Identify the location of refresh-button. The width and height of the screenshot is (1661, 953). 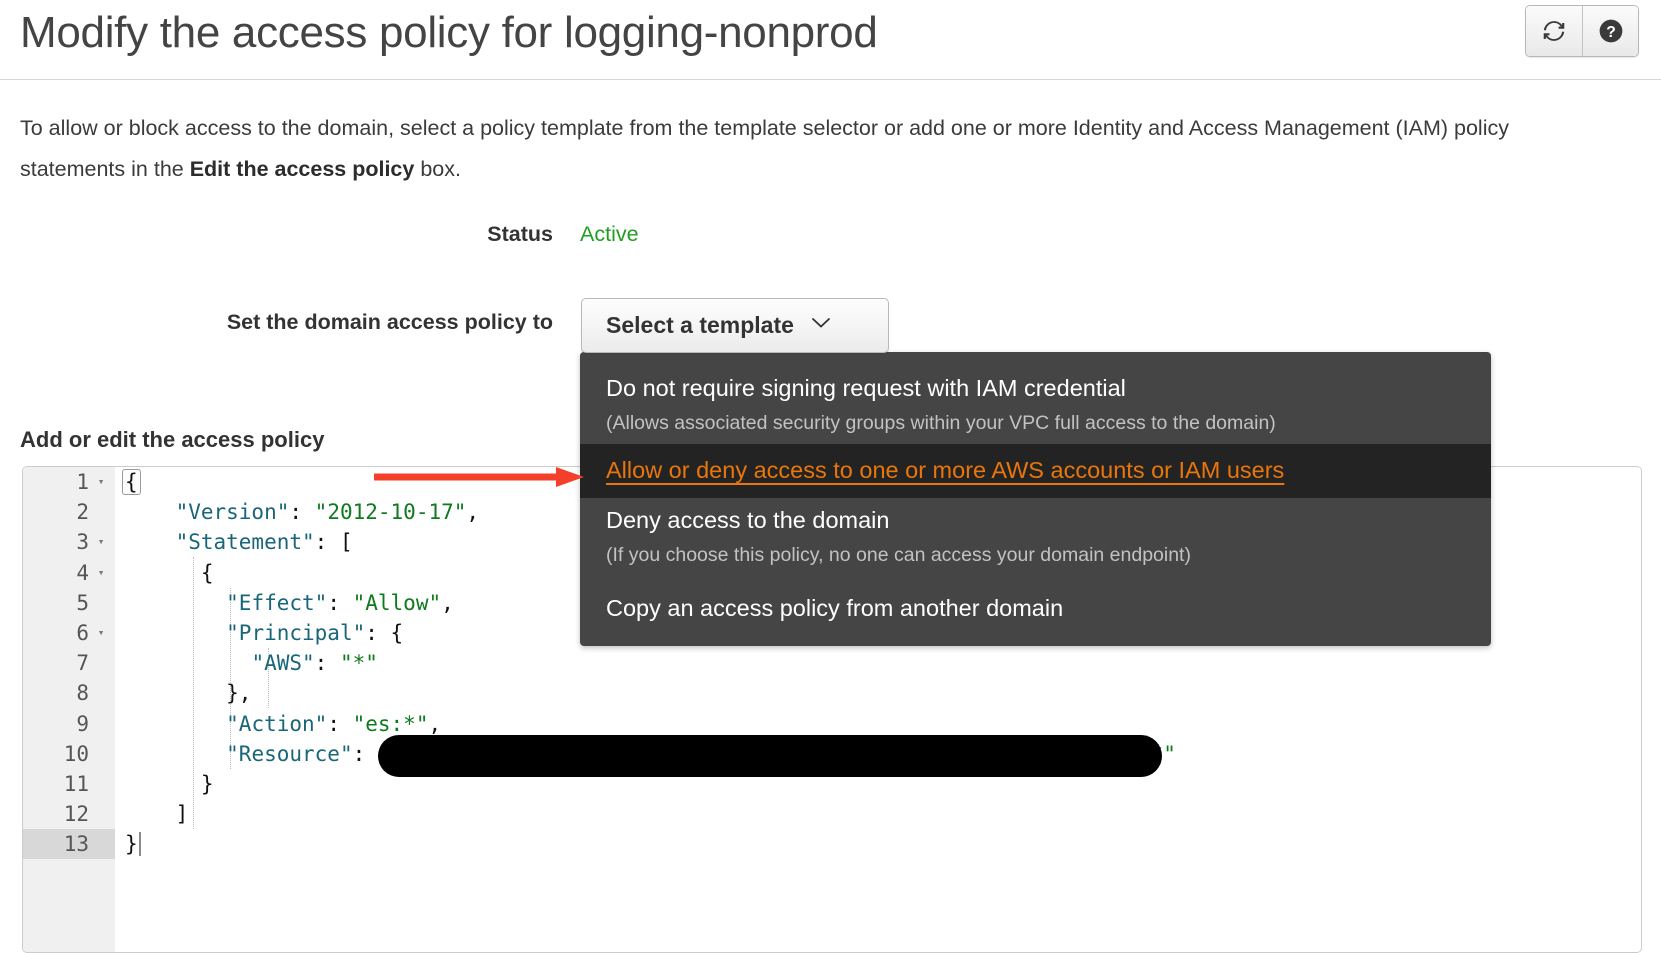
(1554, 31).